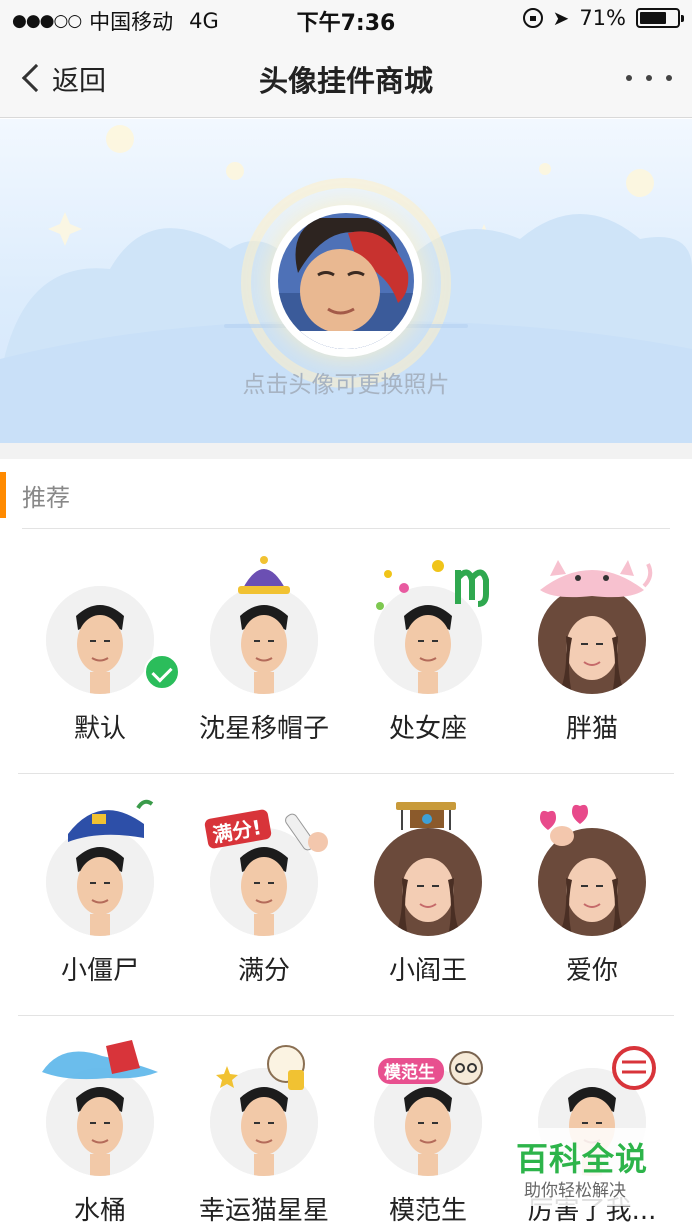 The width and height of the screenshot is (692, 1230). I want to click on more-options-button, so click(649, 78).